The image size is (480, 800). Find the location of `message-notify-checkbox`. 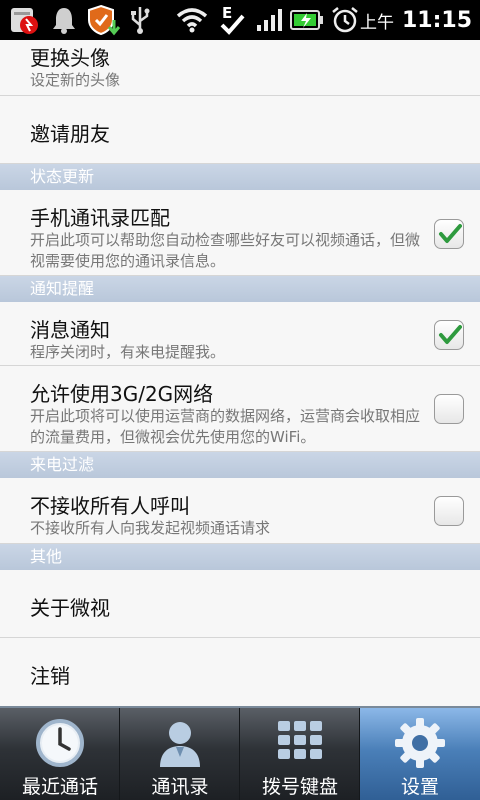

message-notify-checkbox is located at coordinates (449, 335).